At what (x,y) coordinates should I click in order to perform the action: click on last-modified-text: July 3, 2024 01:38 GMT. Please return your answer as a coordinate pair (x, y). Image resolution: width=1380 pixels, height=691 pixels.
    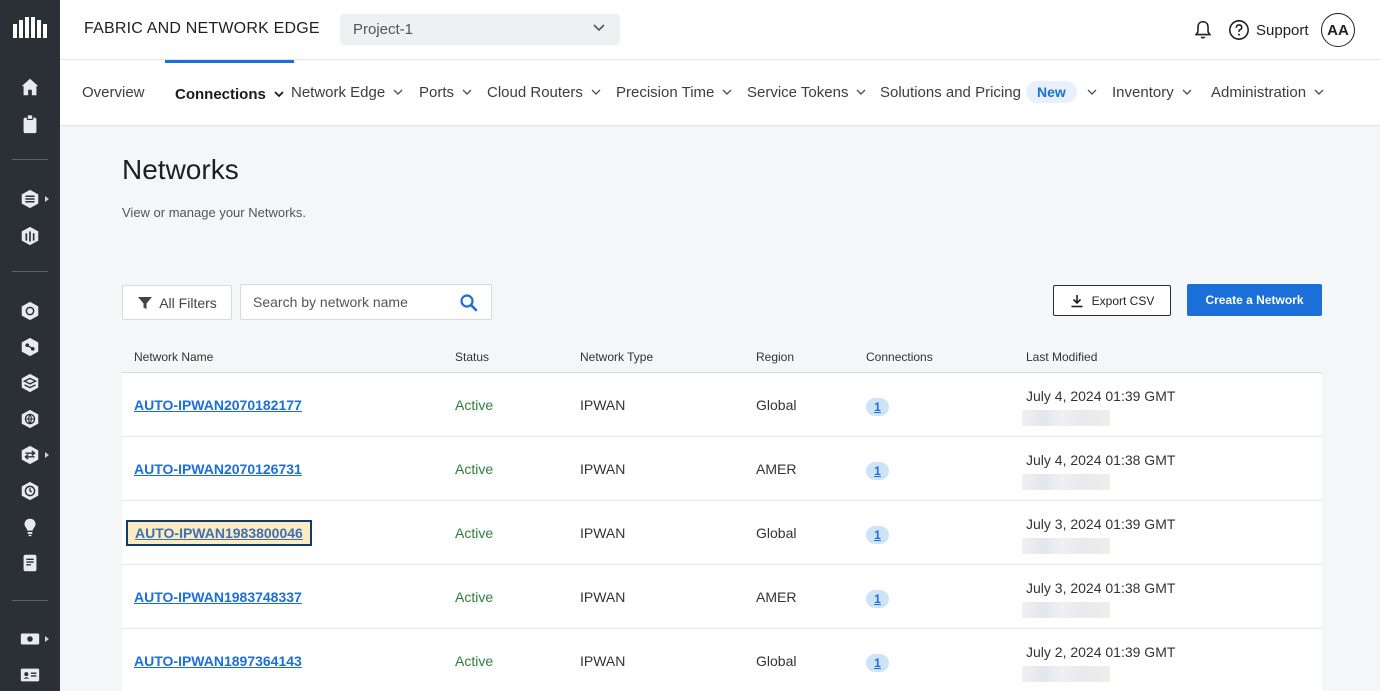
    Looking at the image, I should click on (1101, 588).